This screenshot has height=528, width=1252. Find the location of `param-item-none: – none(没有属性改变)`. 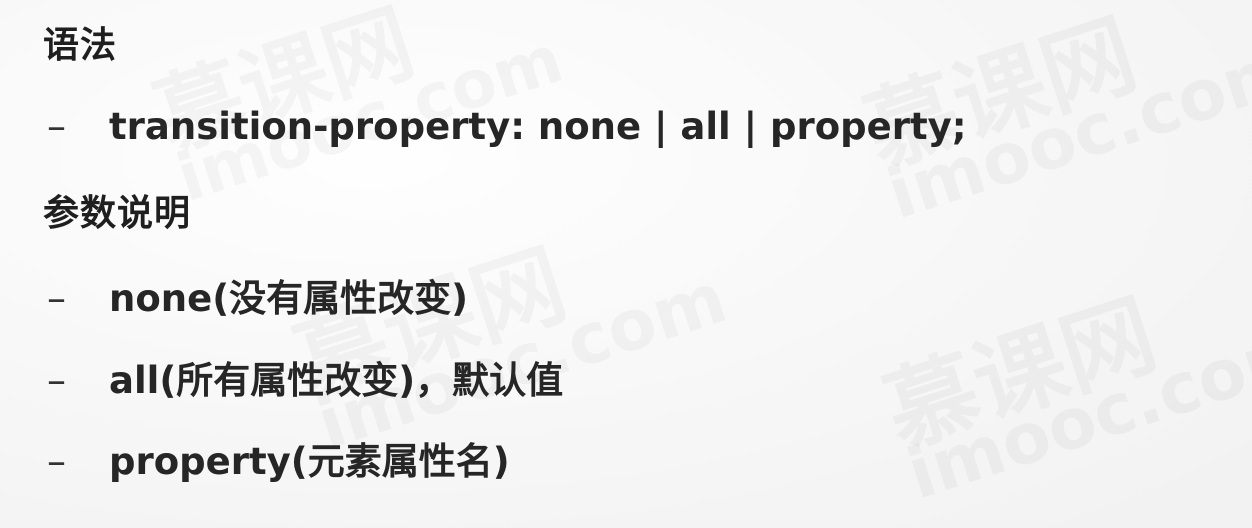

param-item-none: – none(没有属性改变) is located at coordinates (257, 298).